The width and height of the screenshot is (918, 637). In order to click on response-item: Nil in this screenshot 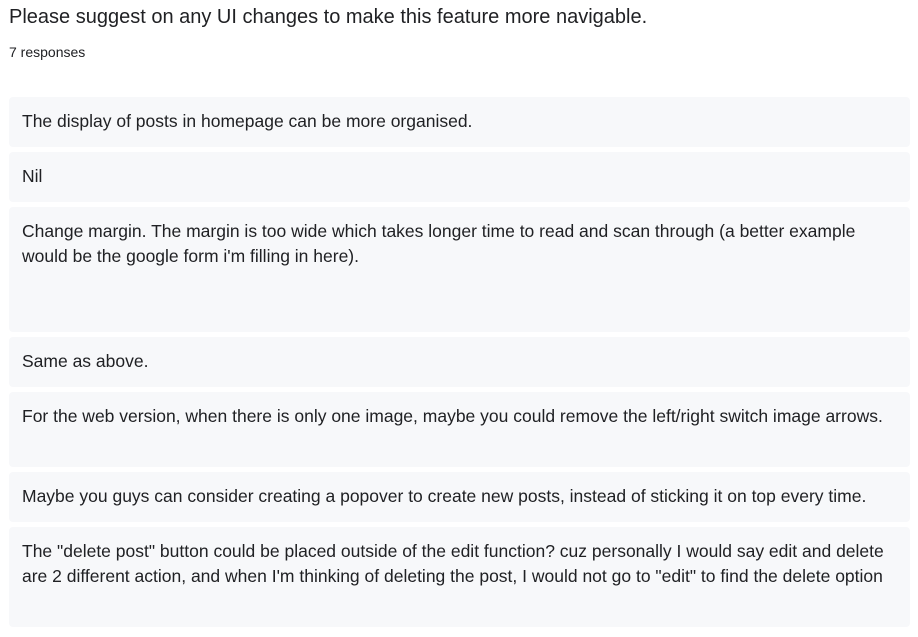, I will do `click(459, 177)`.